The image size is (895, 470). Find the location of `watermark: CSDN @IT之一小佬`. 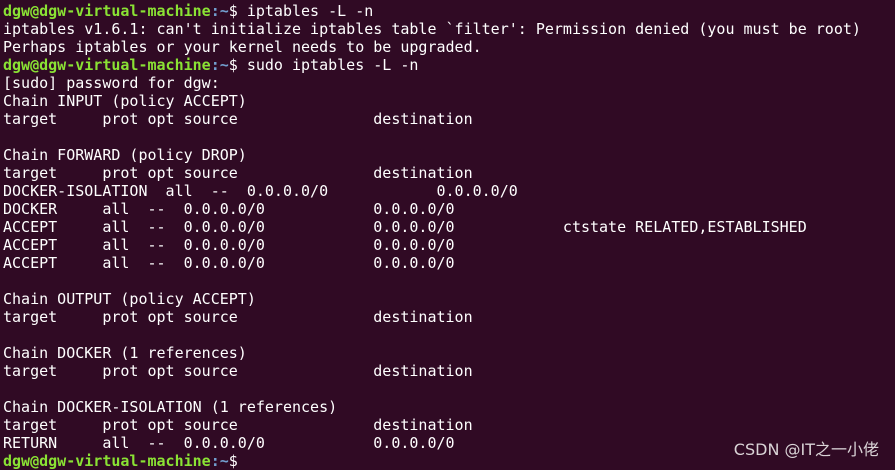

watermark: CSDN @IT之一小佬 is located at coordinates (806, 449).